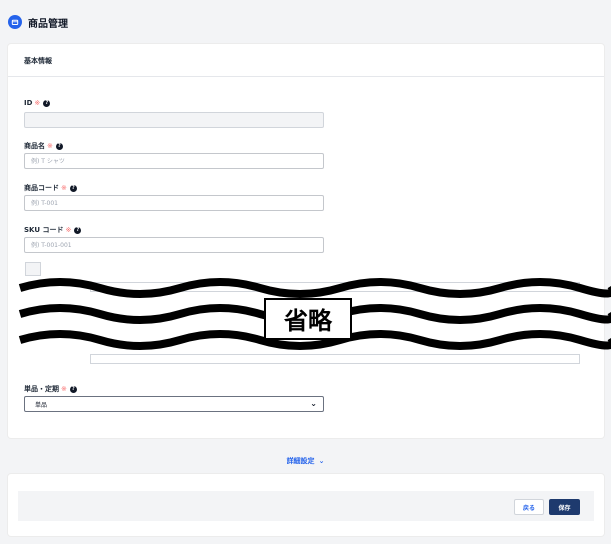 Image resolution: width=611 pixels, height=544 pixels. I want to click on page-header: 商品管理, so click(38, 22).